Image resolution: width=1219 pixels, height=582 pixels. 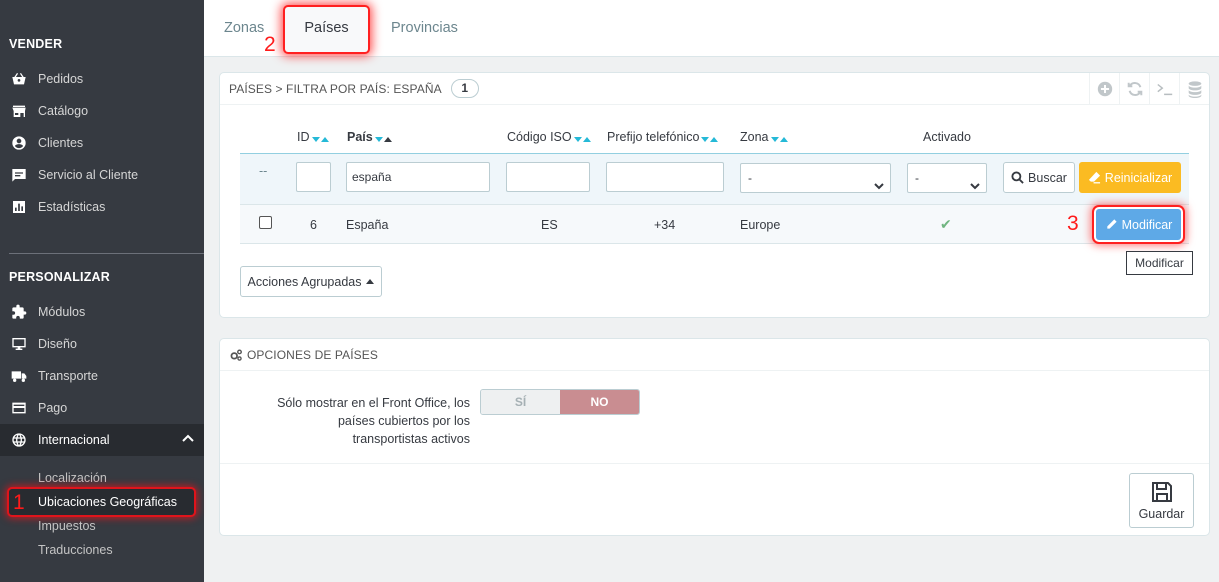 What do you see at coordinates (1161, 492) in the screenshot?
I see `save-icon` at bounding box center [1161, 492].